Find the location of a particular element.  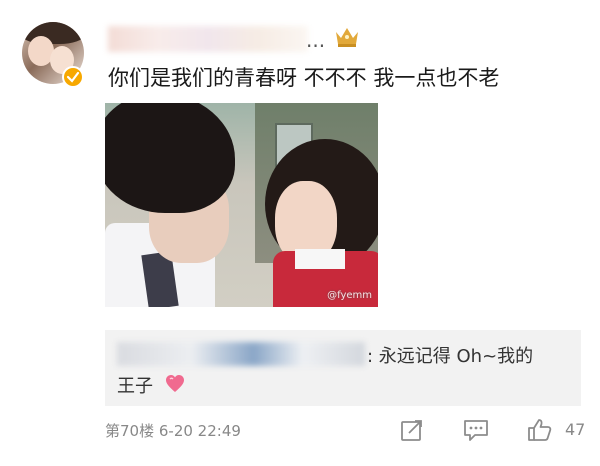

like-button is located at coordinates (540, 432).